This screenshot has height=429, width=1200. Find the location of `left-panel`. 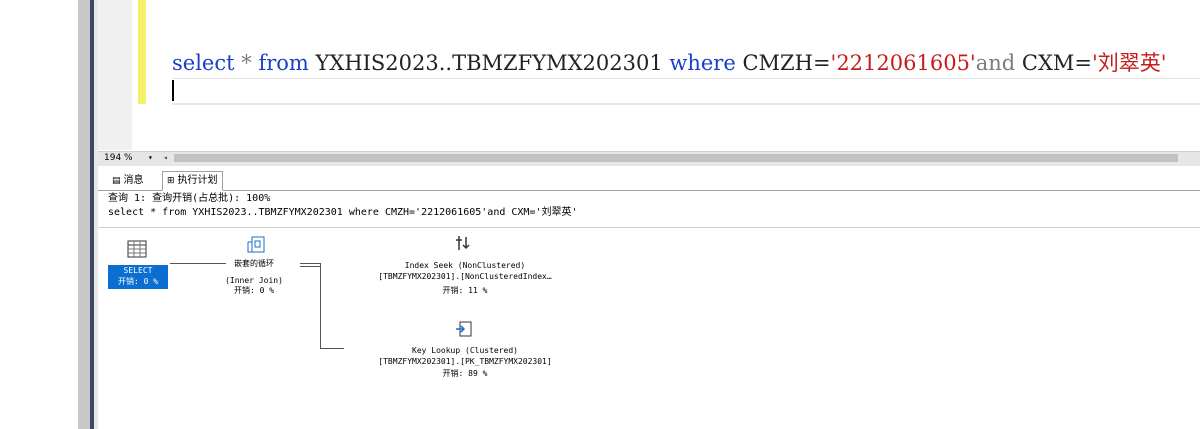

left-panel is located at coordinates (39, 214).